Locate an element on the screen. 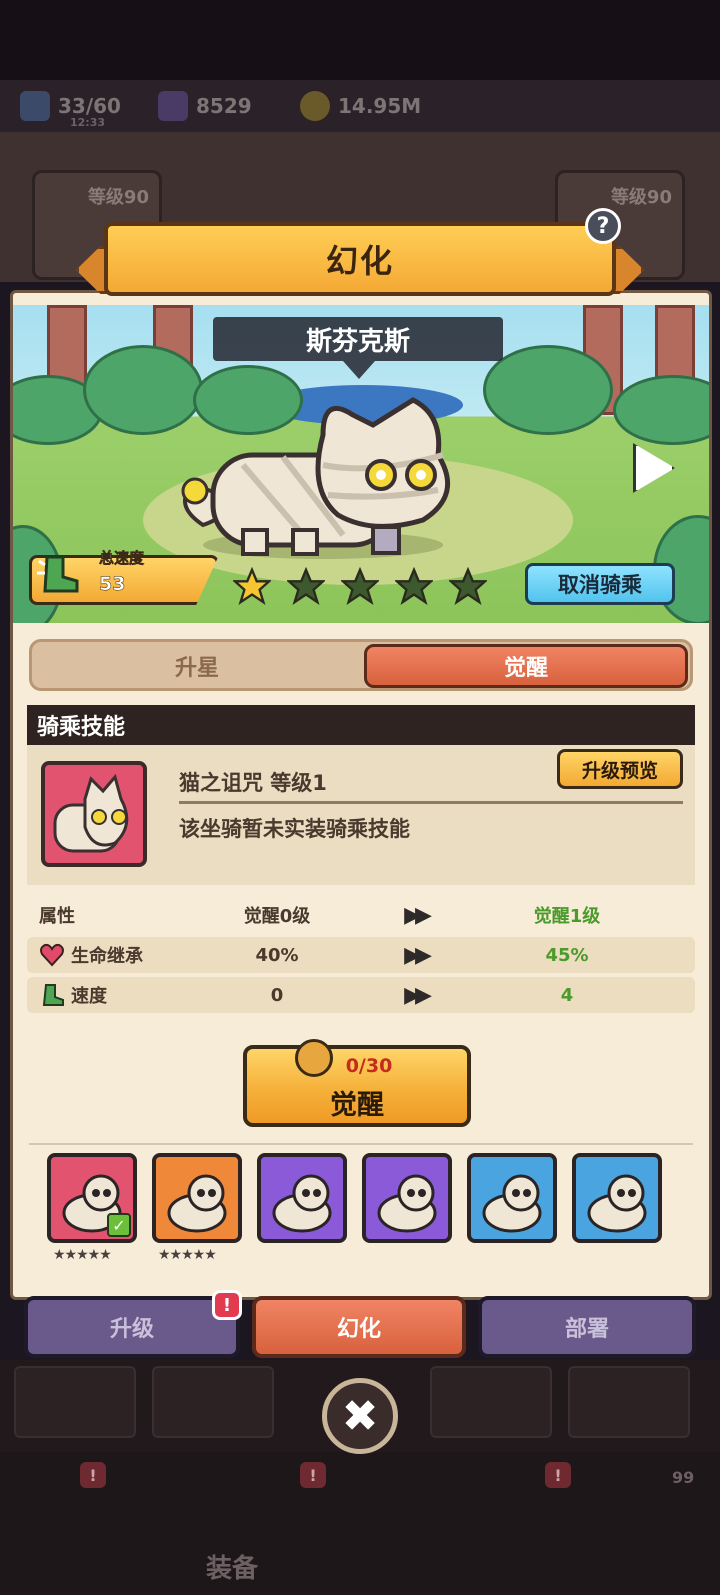 The image size is (720, 1595). ride-skill-header: 骑乘技能 is located at coordinates (361, 725).